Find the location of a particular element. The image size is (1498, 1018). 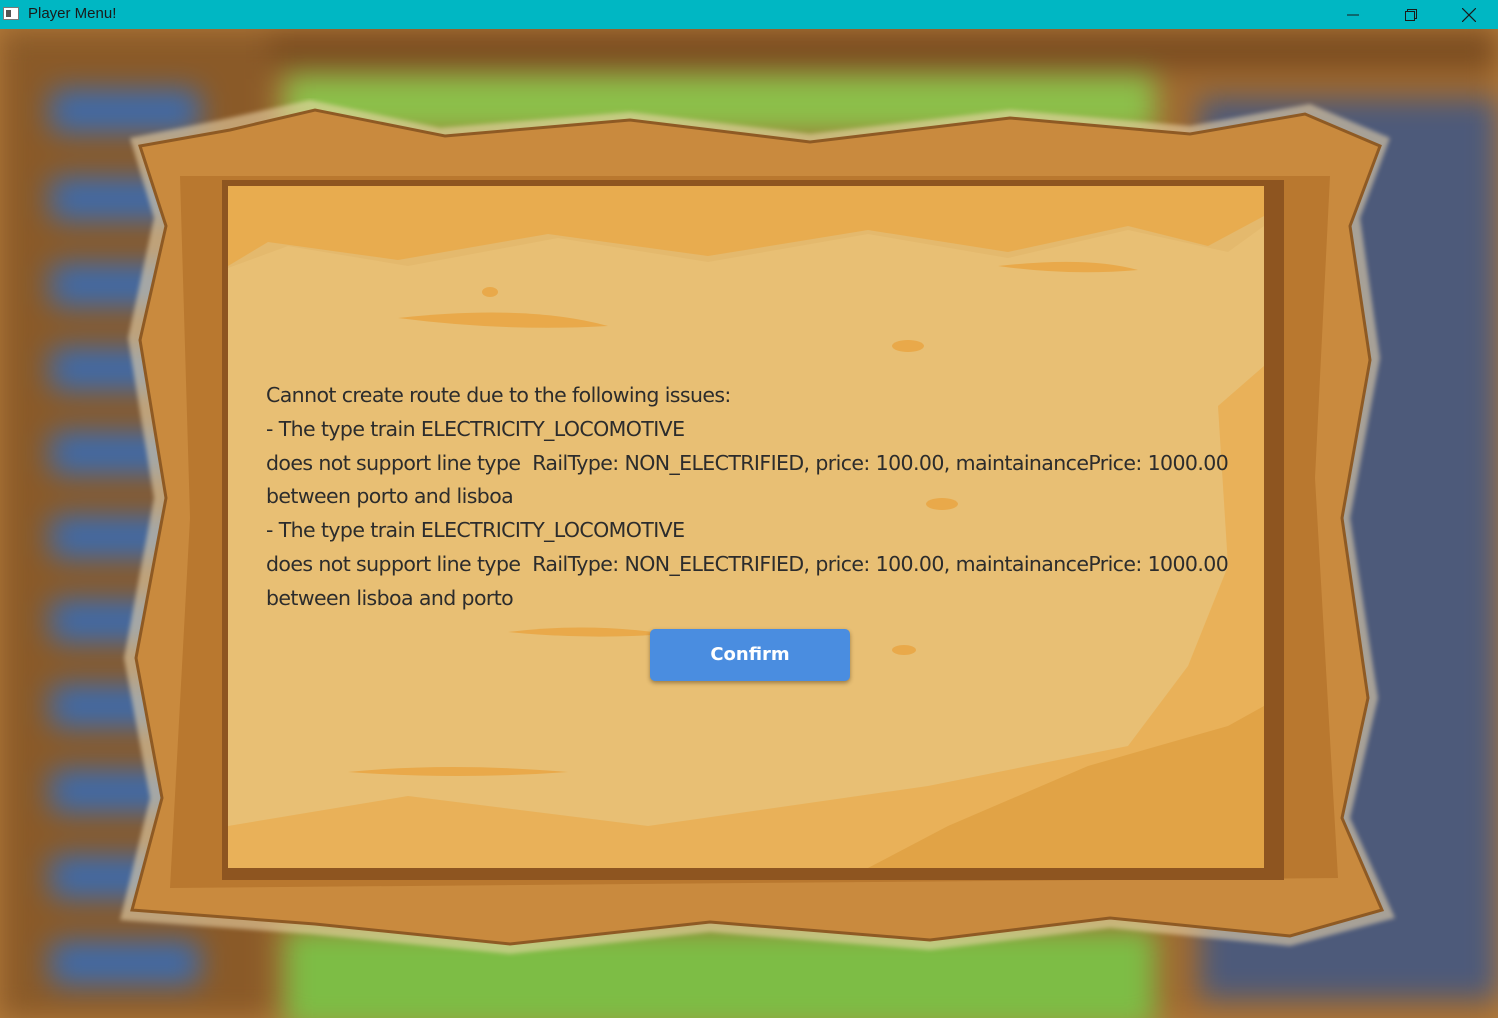

minimize-button is located at coordinates (1353, 14).